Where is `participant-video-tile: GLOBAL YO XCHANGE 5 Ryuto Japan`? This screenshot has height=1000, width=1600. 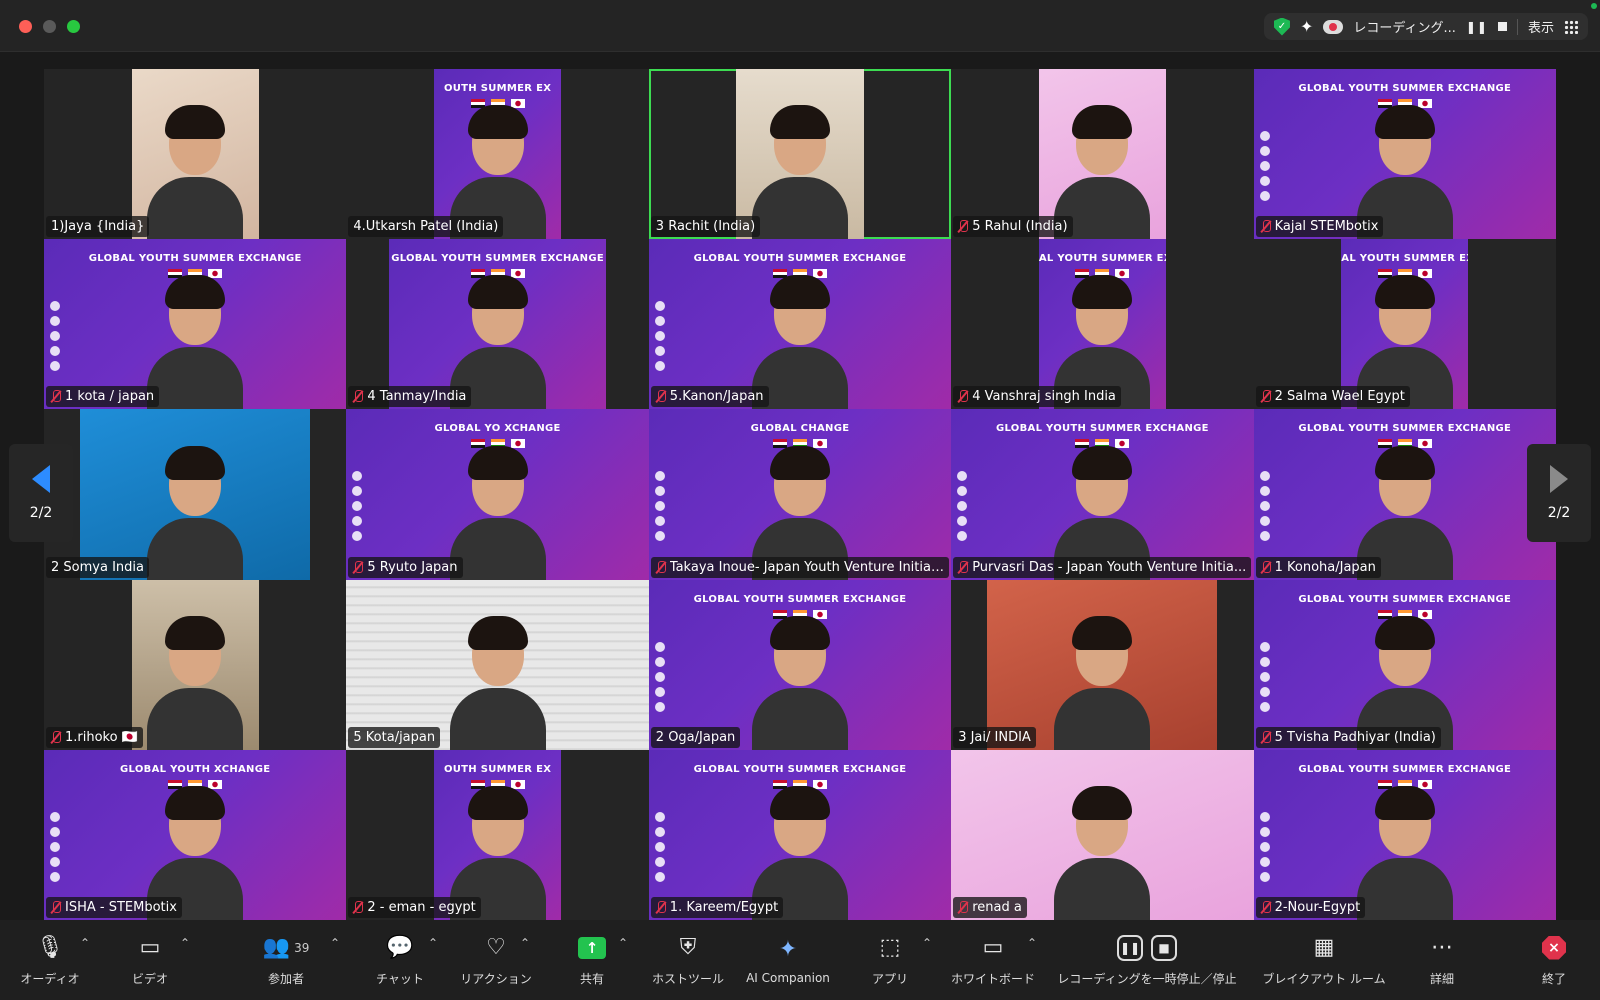
participant-video-tile: GLOBAL YO XCHANGE 5 Ryuto Japan is located at coordinates (497, 494).